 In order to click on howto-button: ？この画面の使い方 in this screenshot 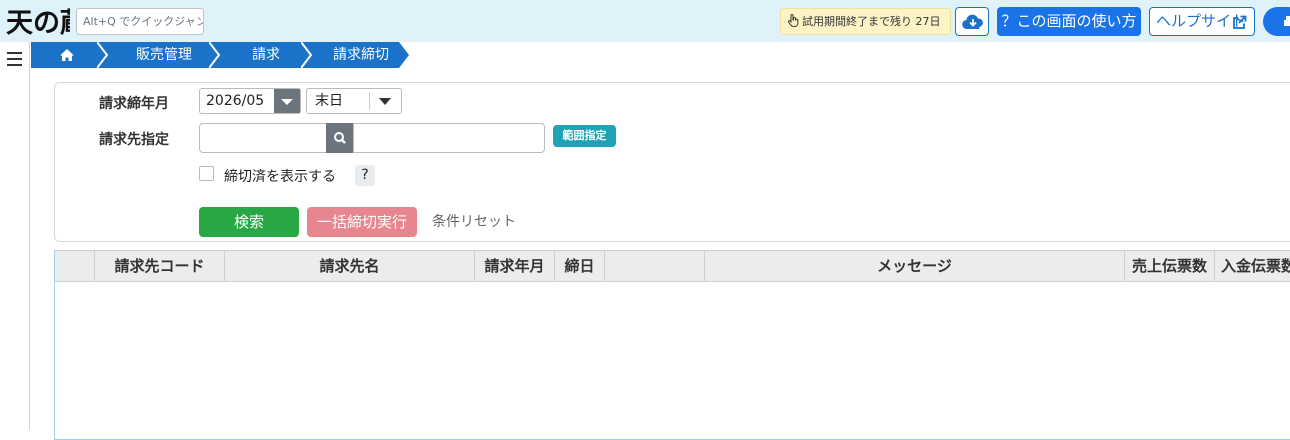, I will do `click(1069, 21)`.